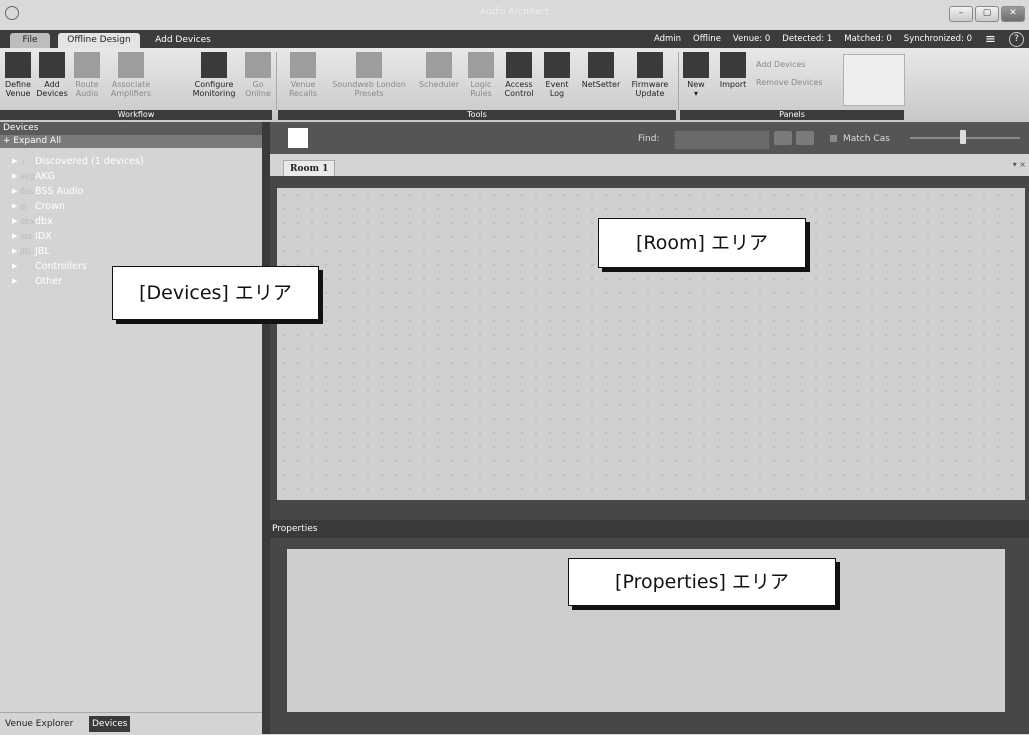  I want to click on firmware-update-label-2: Update, so click(650, 93).